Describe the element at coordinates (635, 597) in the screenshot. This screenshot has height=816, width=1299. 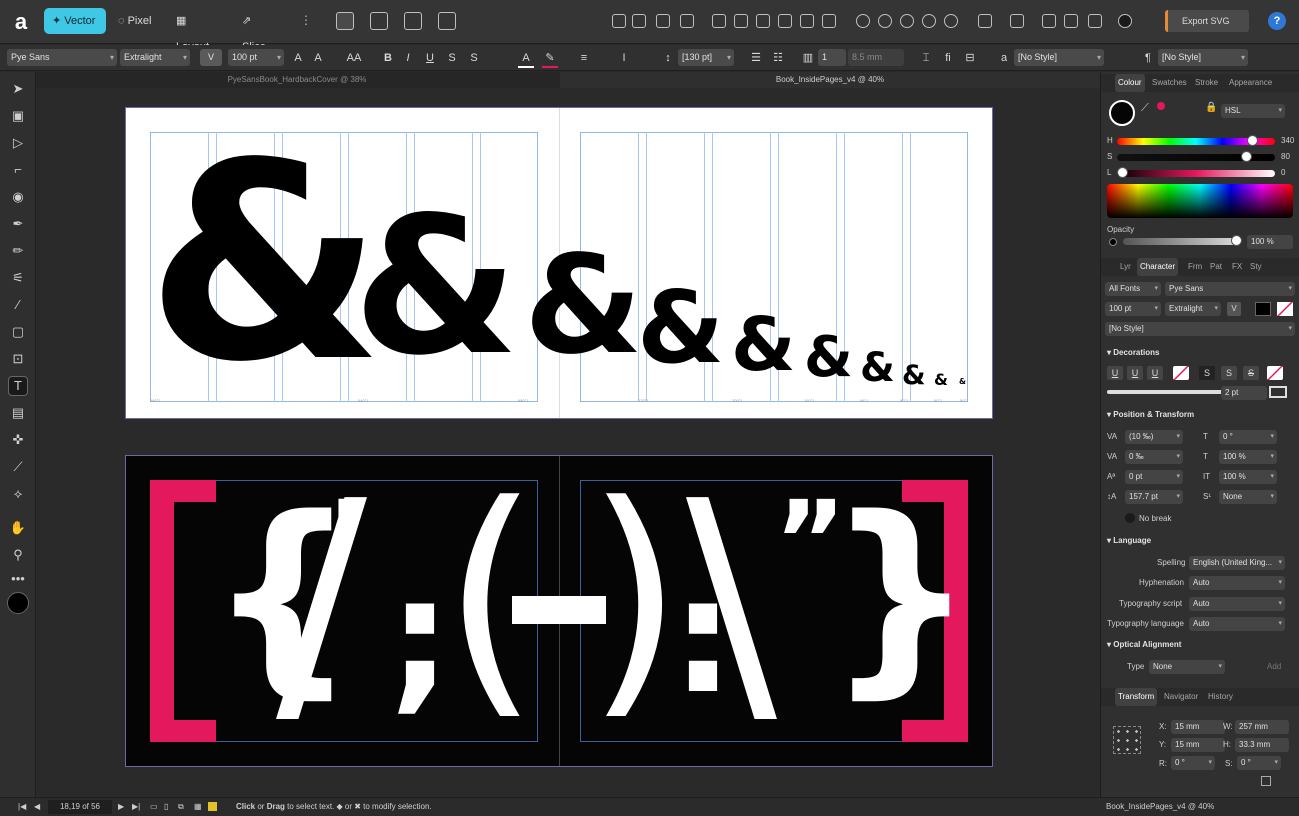
I see `close-paren-glyph: )` at that location.